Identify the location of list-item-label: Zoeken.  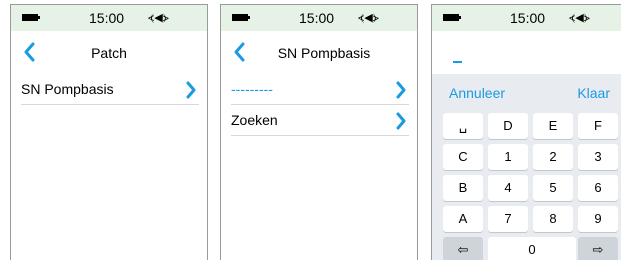
(254, 120).